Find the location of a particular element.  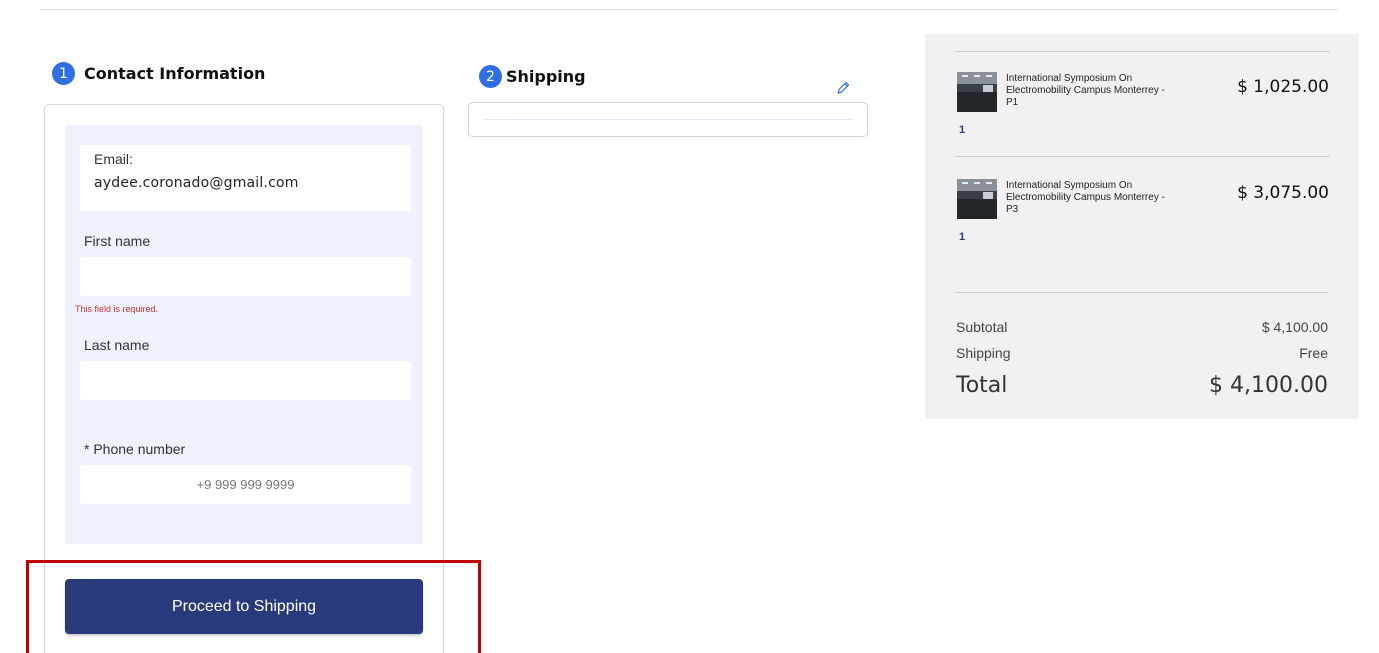

shipping-cost-label: Shipping is located at coordinates (983, 353).